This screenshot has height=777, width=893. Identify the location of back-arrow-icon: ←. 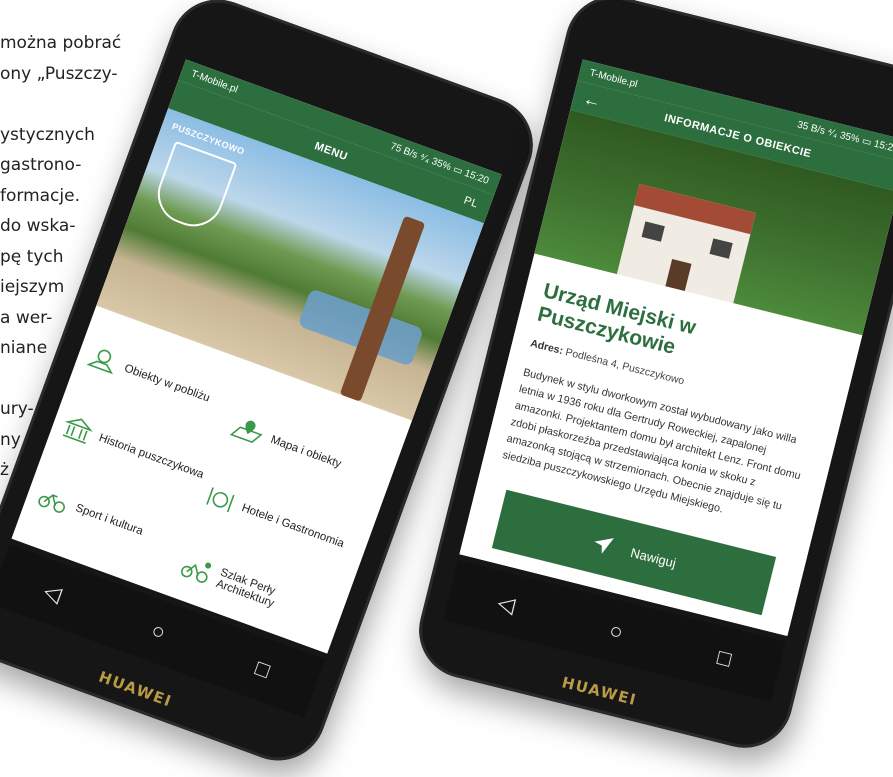
(592, 100).